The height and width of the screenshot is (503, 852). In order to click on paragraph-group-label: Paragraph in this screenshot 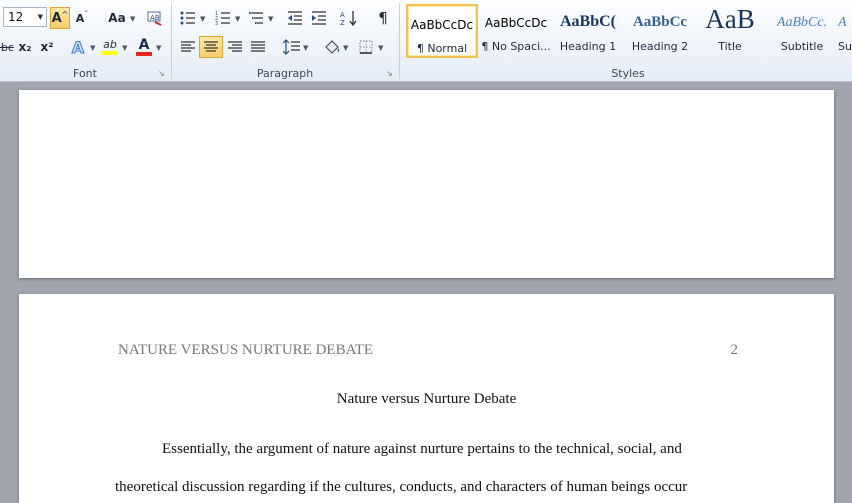, I will do `click(285, 73)`.